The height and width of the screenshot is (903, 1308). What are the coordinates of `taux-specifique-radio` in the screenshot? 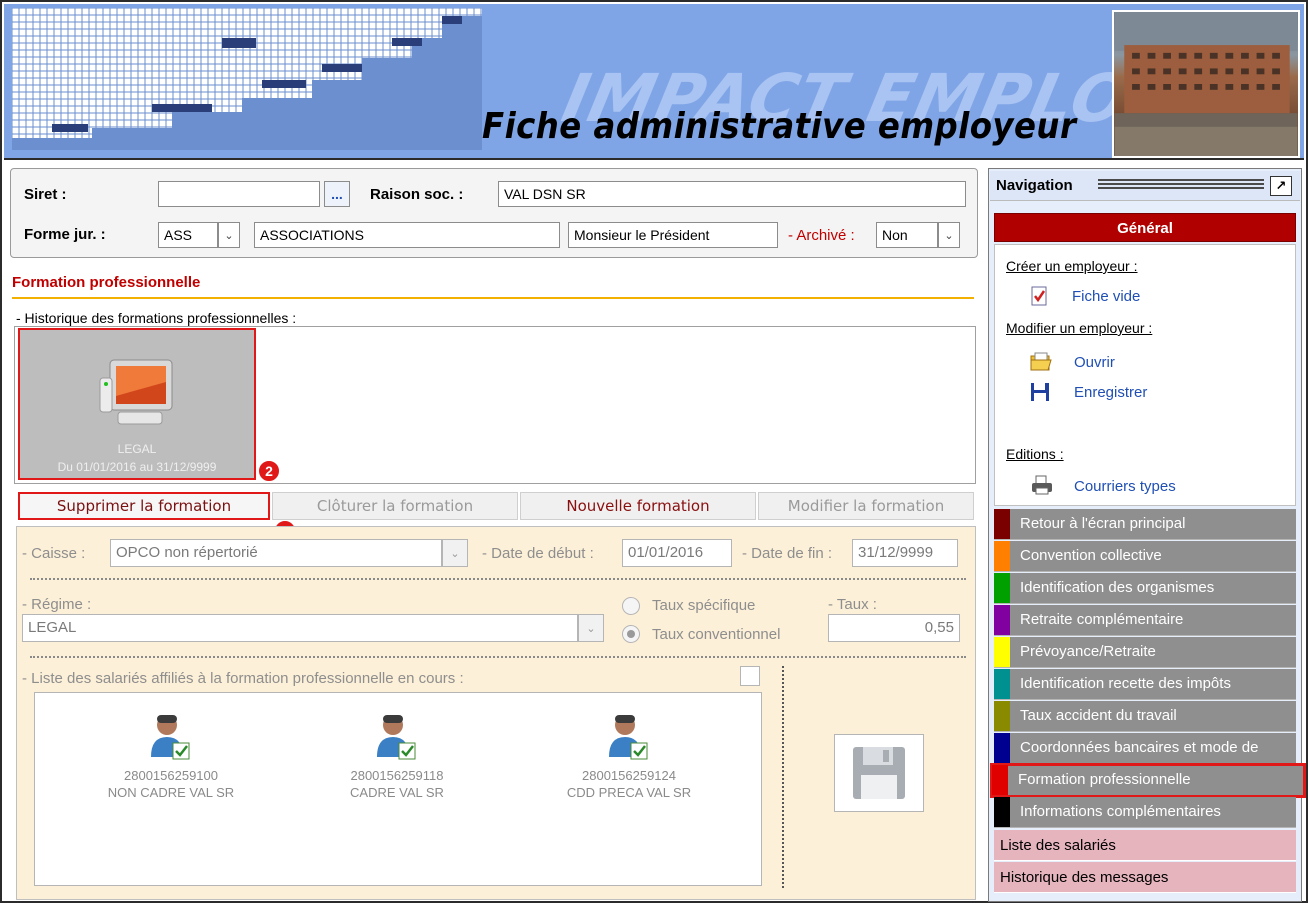 It's located at (631, 606).